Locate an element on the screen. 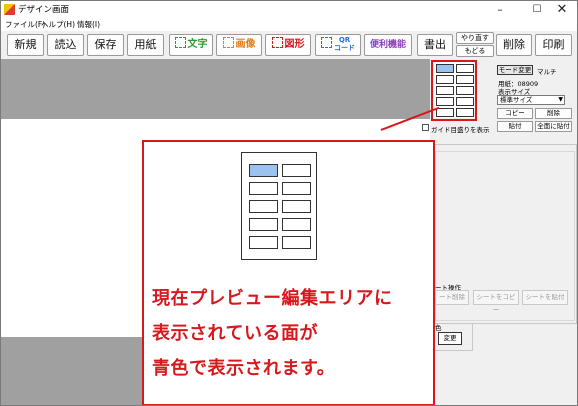  menu-help: ヘルプ(H) is located at coordinates (58, 24).